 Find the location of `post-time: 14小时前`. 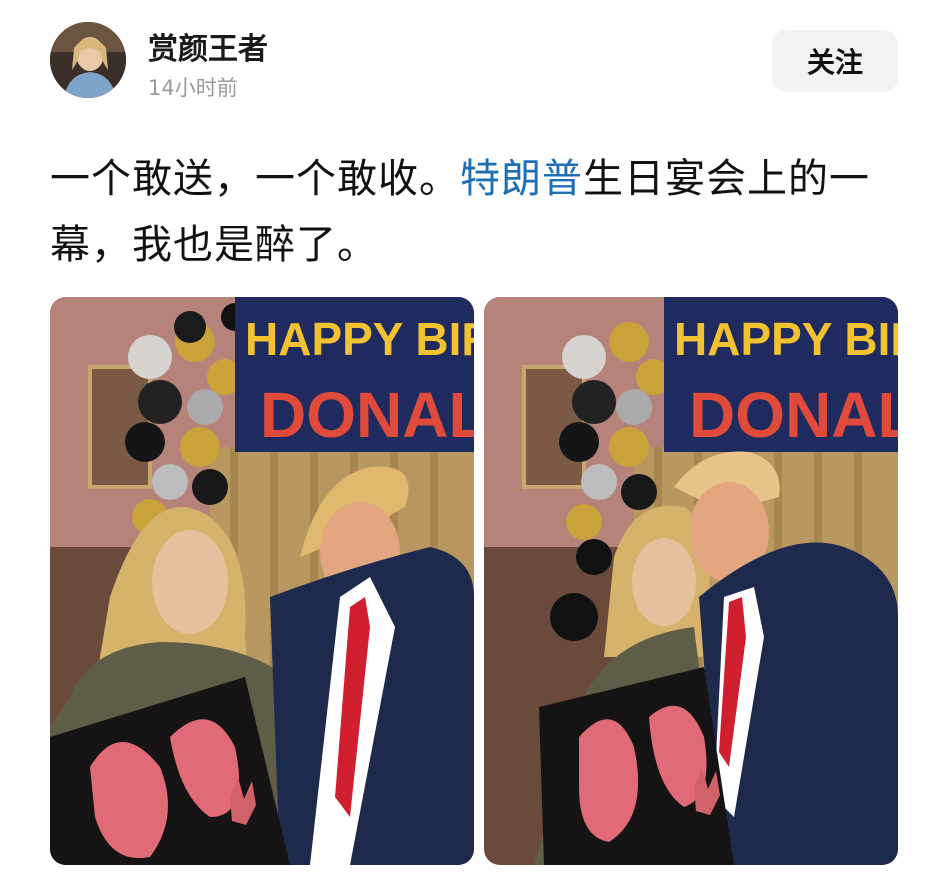

post-time: 14小时前 is located at coordinates (193, 88).